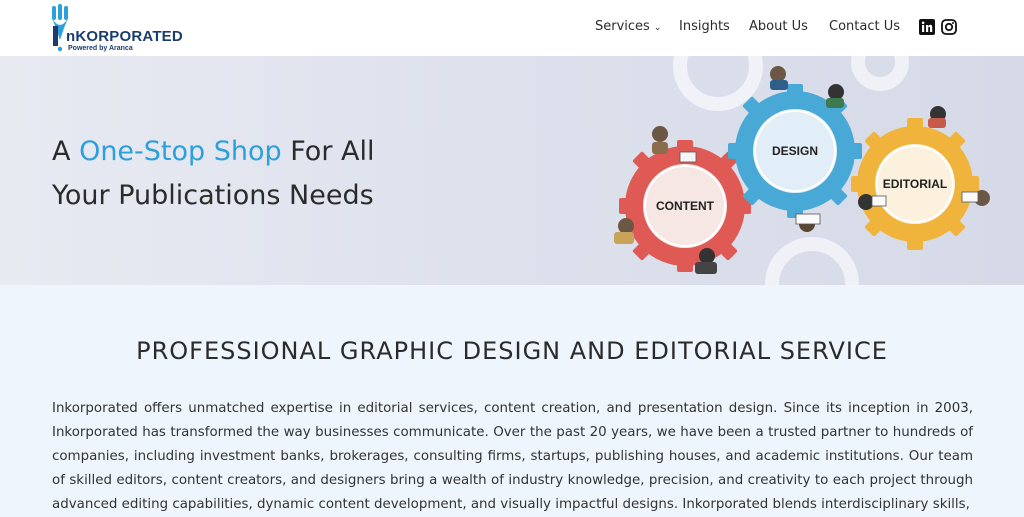 The height and width of the screenshot is (517, 1024). What do you see at coordinates (927, 27) in the screenshot?
I see `linkedin-icon` at bounding box center [927, 27].